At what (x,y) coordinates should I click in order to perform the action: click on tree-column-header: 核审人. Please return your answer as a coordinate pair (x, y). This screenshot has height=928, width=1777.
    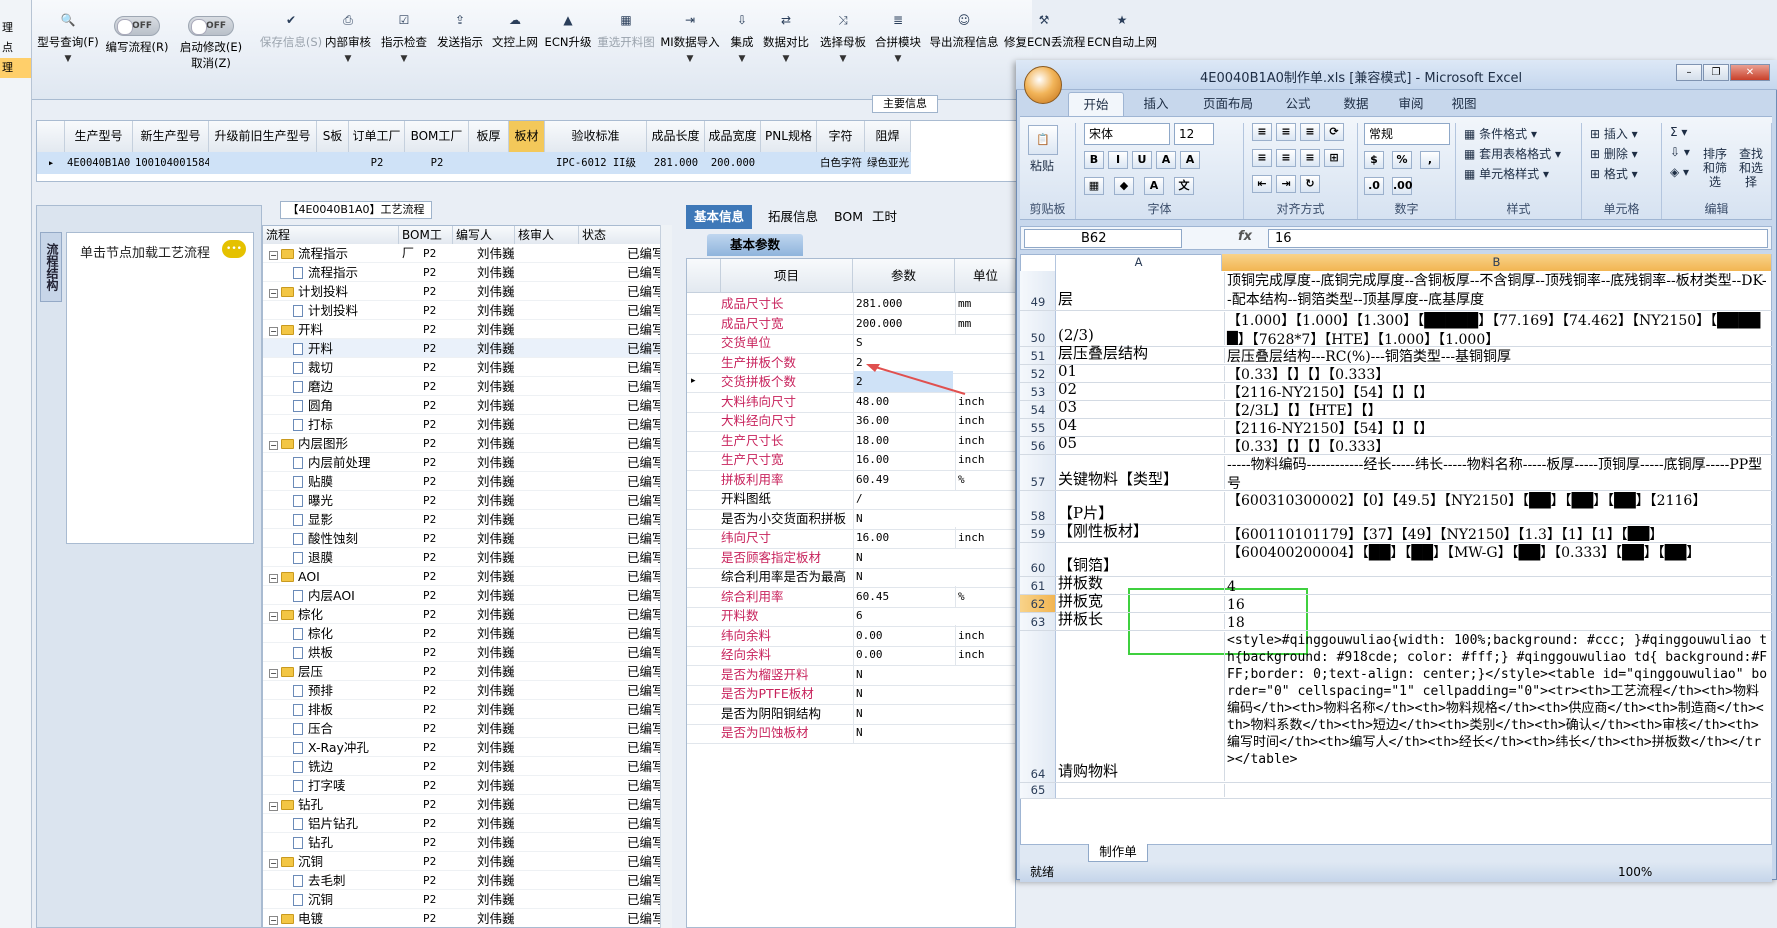
    Looking at the image, I should click on (547, 235).